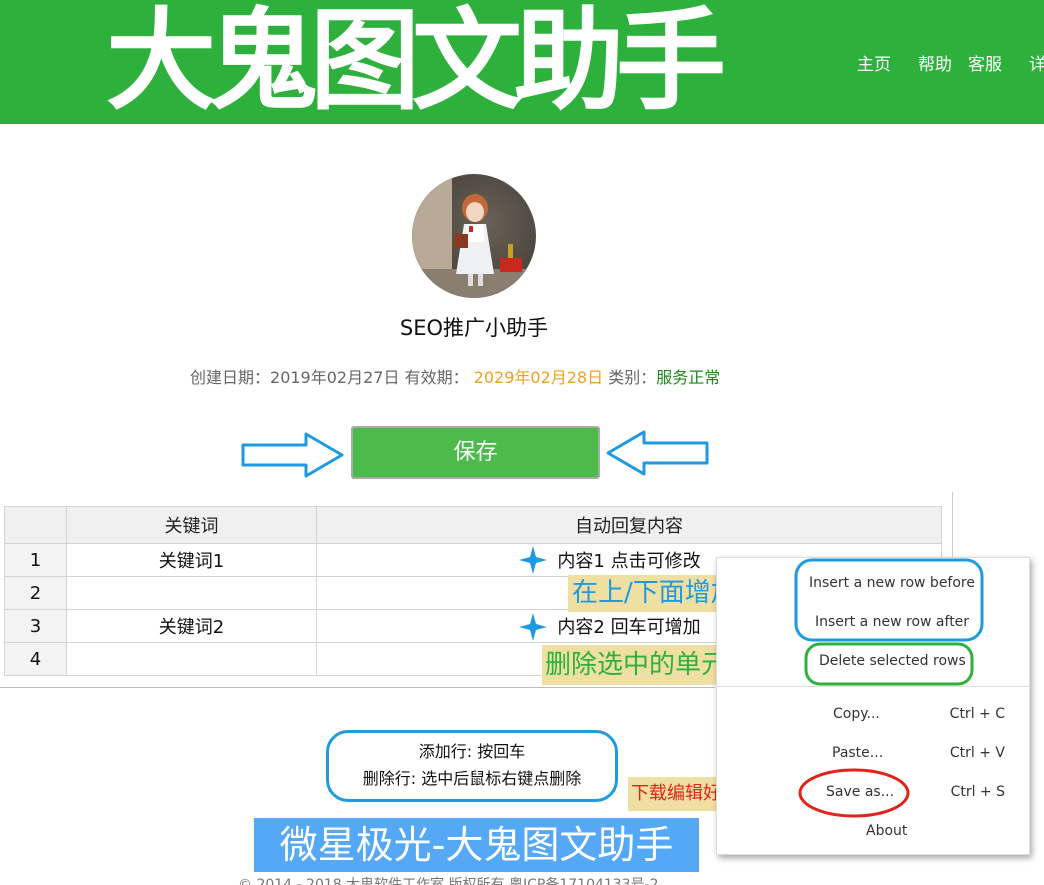  Describe the element at coordinates (1036, 62) in the screenshot. I see `nav-details: 详` at that location.